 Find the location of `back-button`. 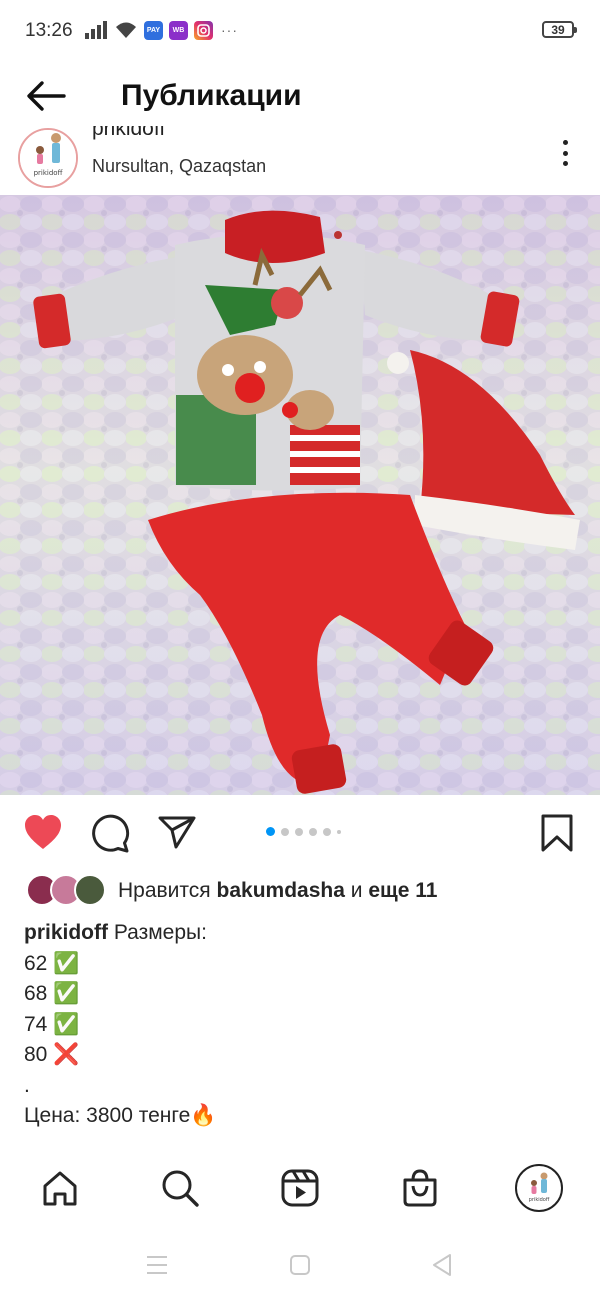

back-button is located at coordinates (45, 96).